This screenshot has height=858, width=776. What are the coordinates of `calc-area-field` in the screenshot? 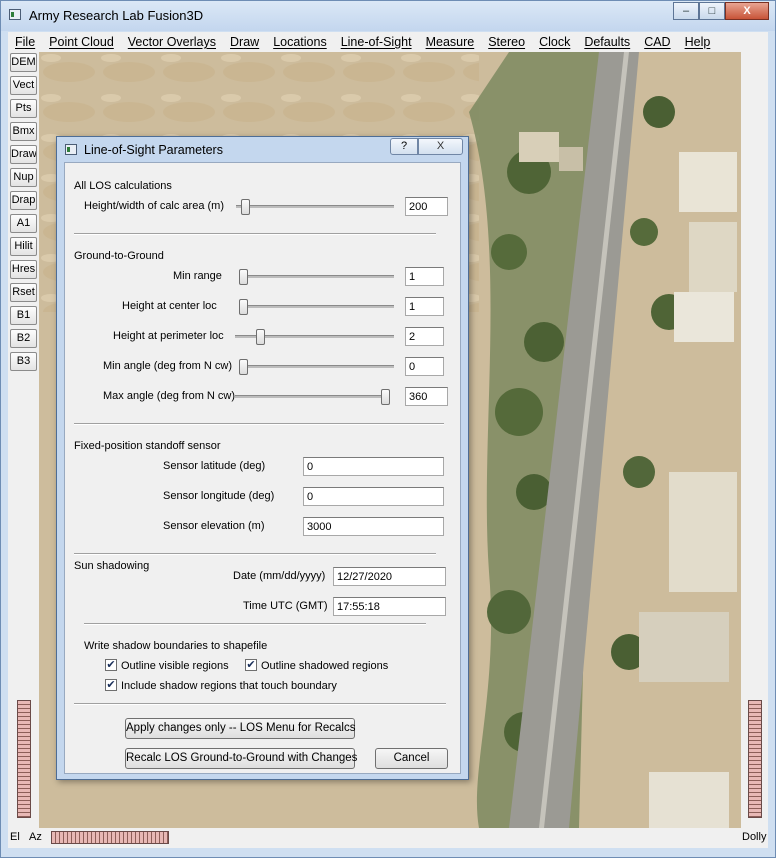 It's located at (426, 206).